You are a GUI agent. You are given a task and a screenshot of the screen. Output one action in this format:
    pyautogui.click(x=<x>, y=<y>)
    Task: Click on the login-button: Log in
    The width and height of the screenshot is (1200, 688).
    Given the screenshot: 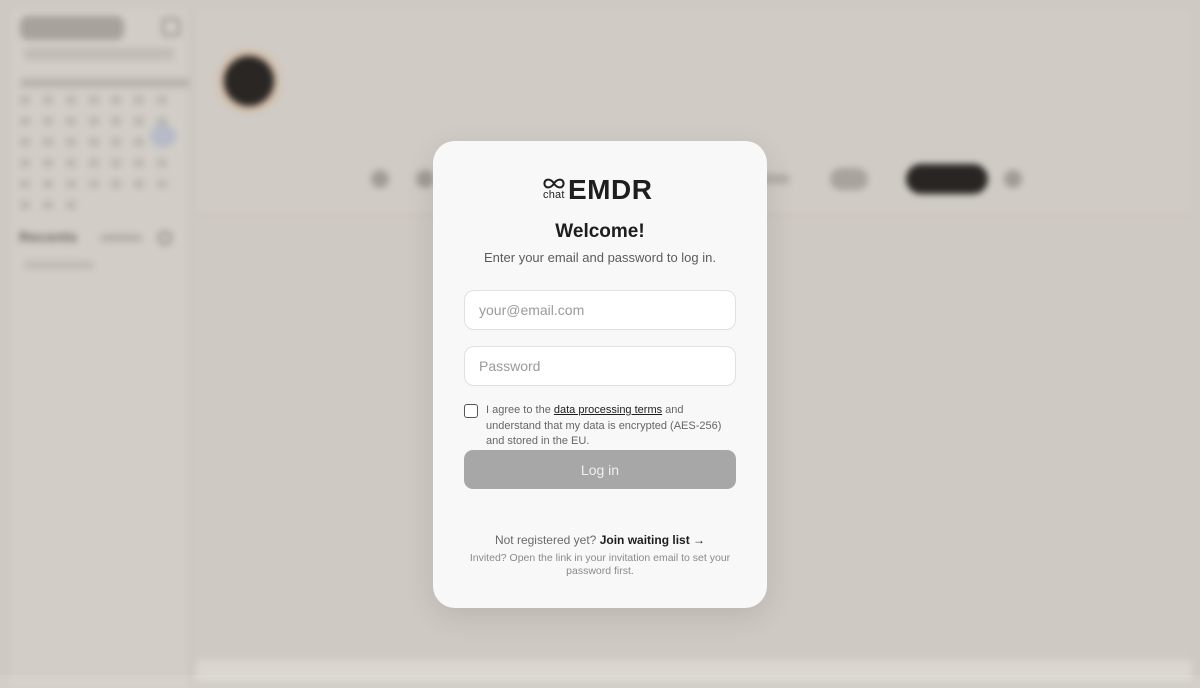 What is the action you would take?
    pyautogui.click(x=600, y=469)
    